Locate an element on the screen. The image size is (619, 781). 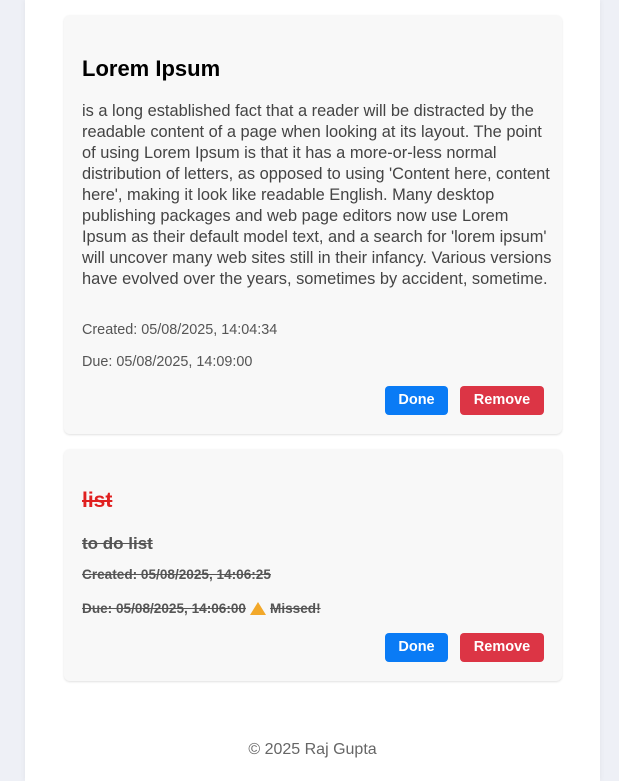
task-due-text: Due: 05/08/2025, 14:06:00 is located at coordinates (164, 608).